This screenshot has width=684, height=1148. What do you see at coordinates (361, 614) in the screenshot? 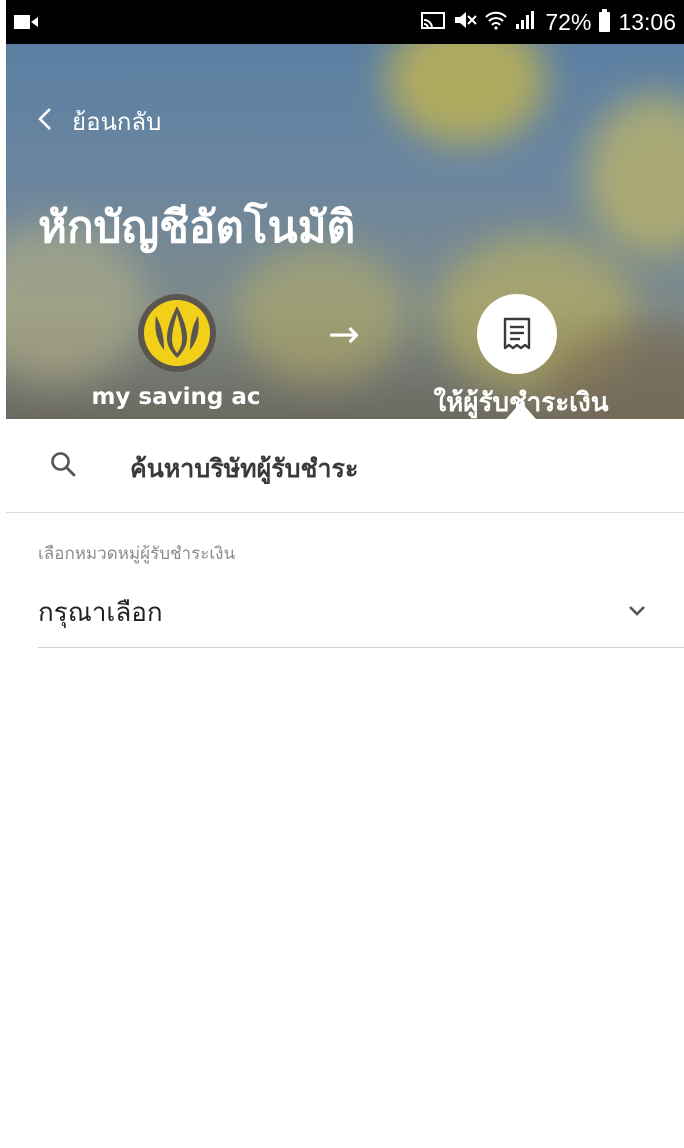
I see `category-dropdown: กรุณาเลือก` at bounding box center [361, 614].